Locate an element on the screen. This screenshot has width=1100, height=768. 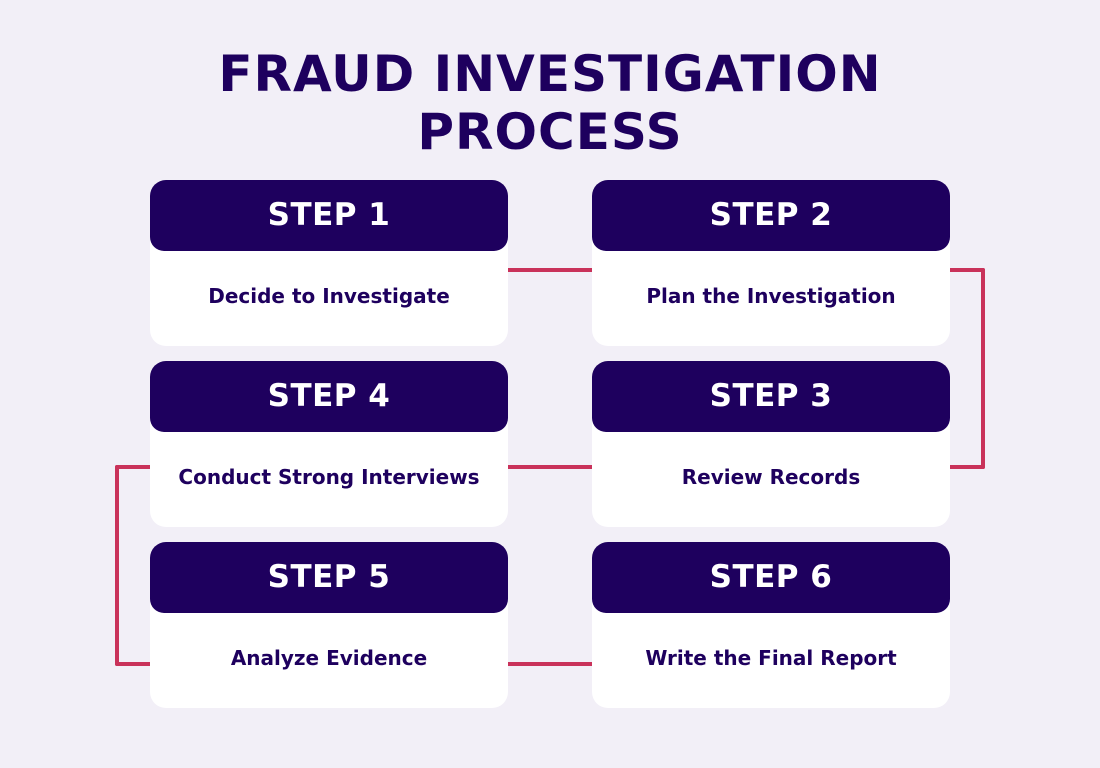
connector-step1-step2 is located at coordinates (550, 270).